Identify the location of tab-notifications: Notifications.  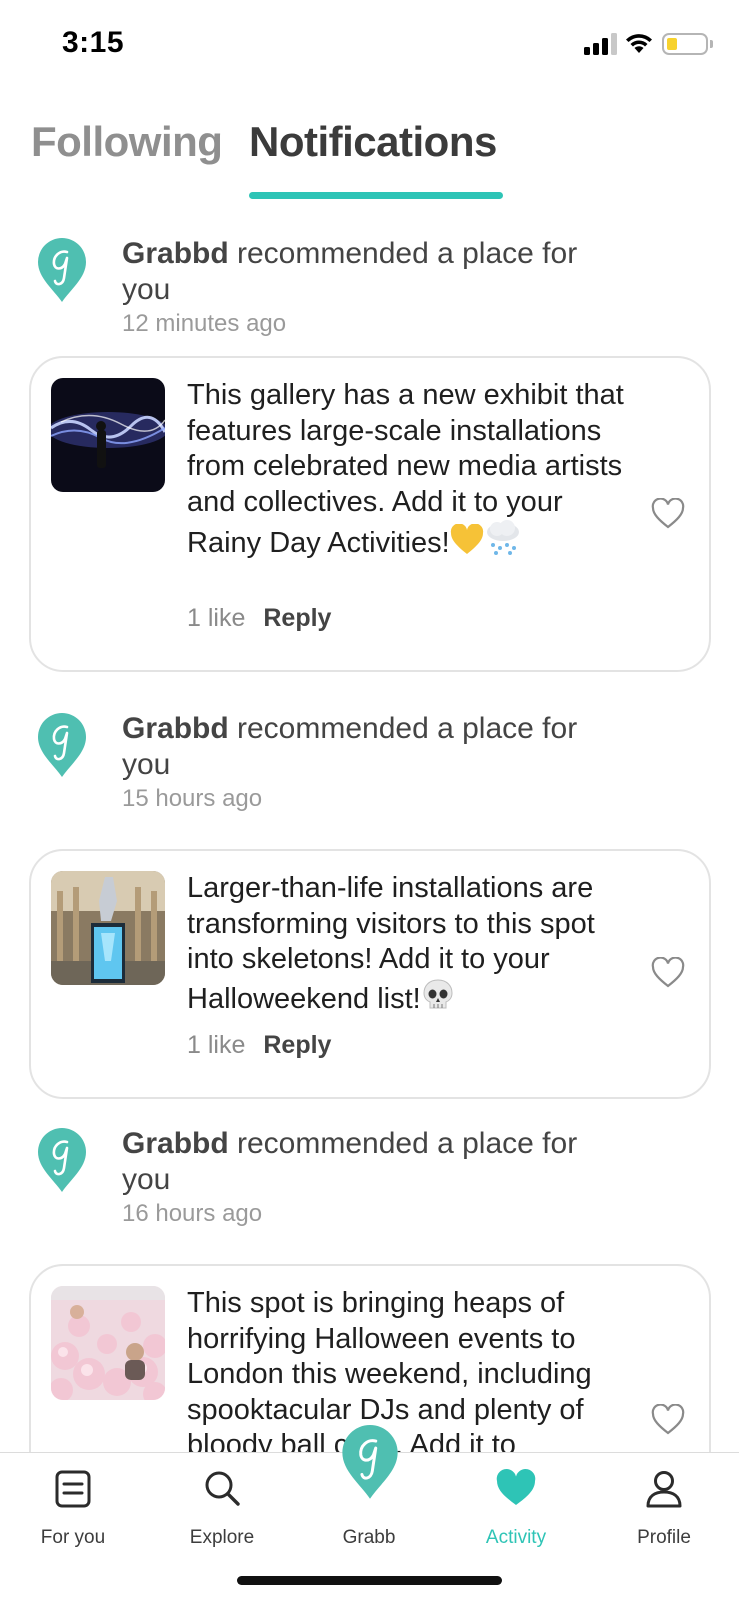
(373, 142).